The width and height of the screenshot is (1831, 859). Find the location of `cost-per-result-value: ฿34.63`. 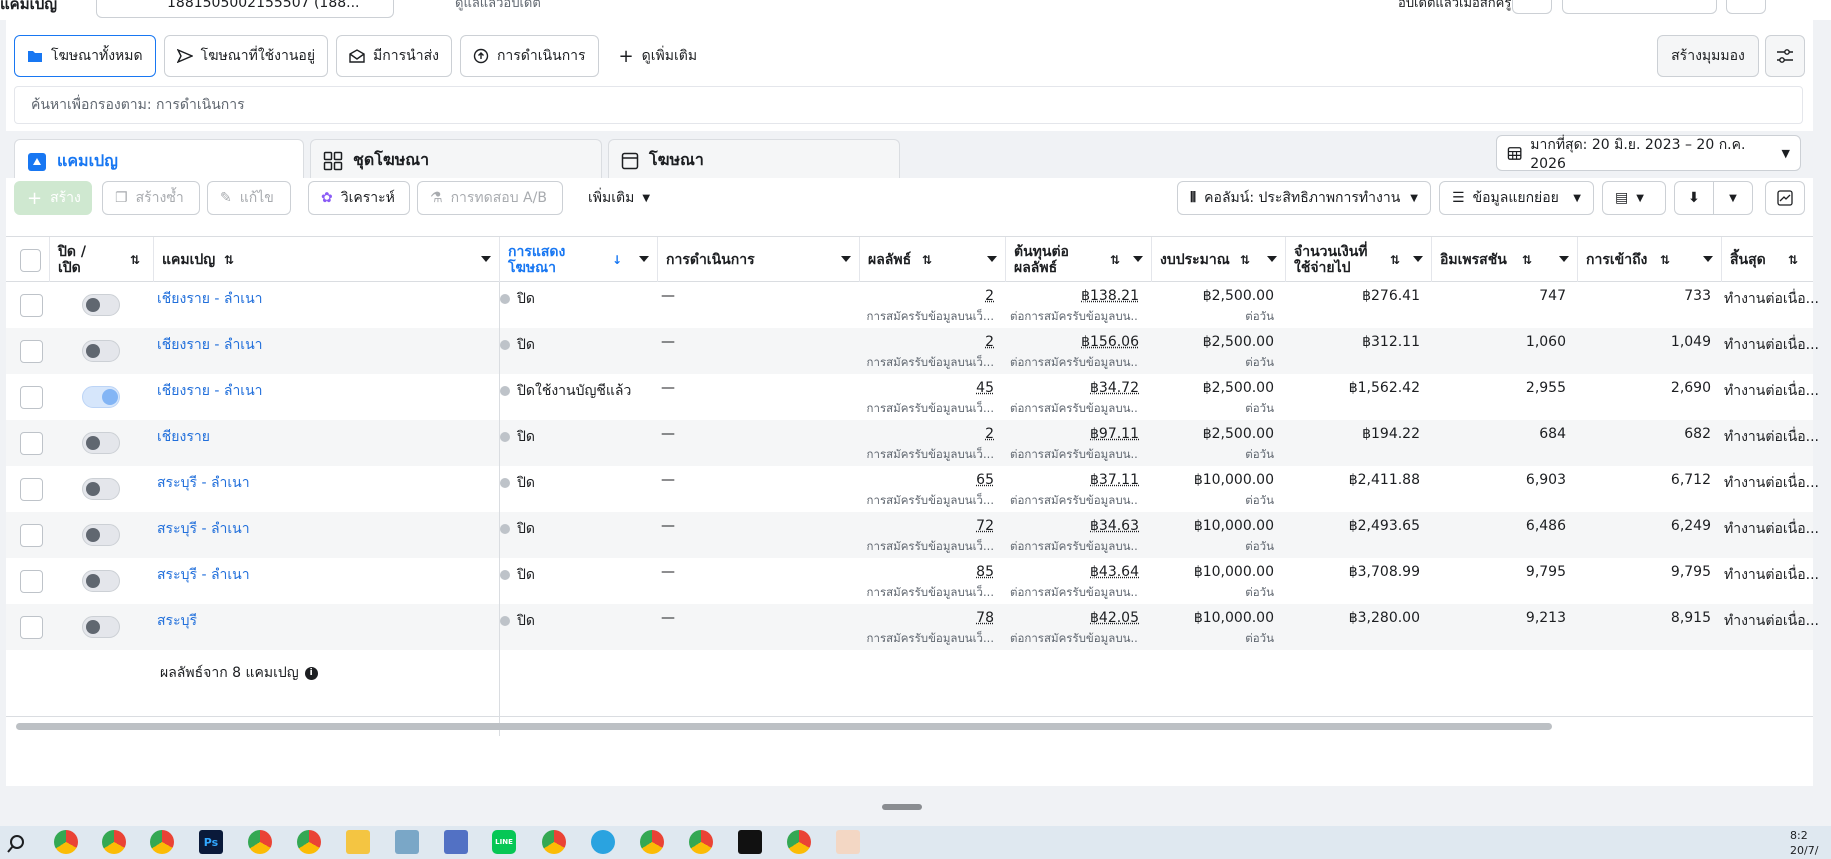

cost-per-result-value: ฿34.63 is located at coordinates (1072, 526).